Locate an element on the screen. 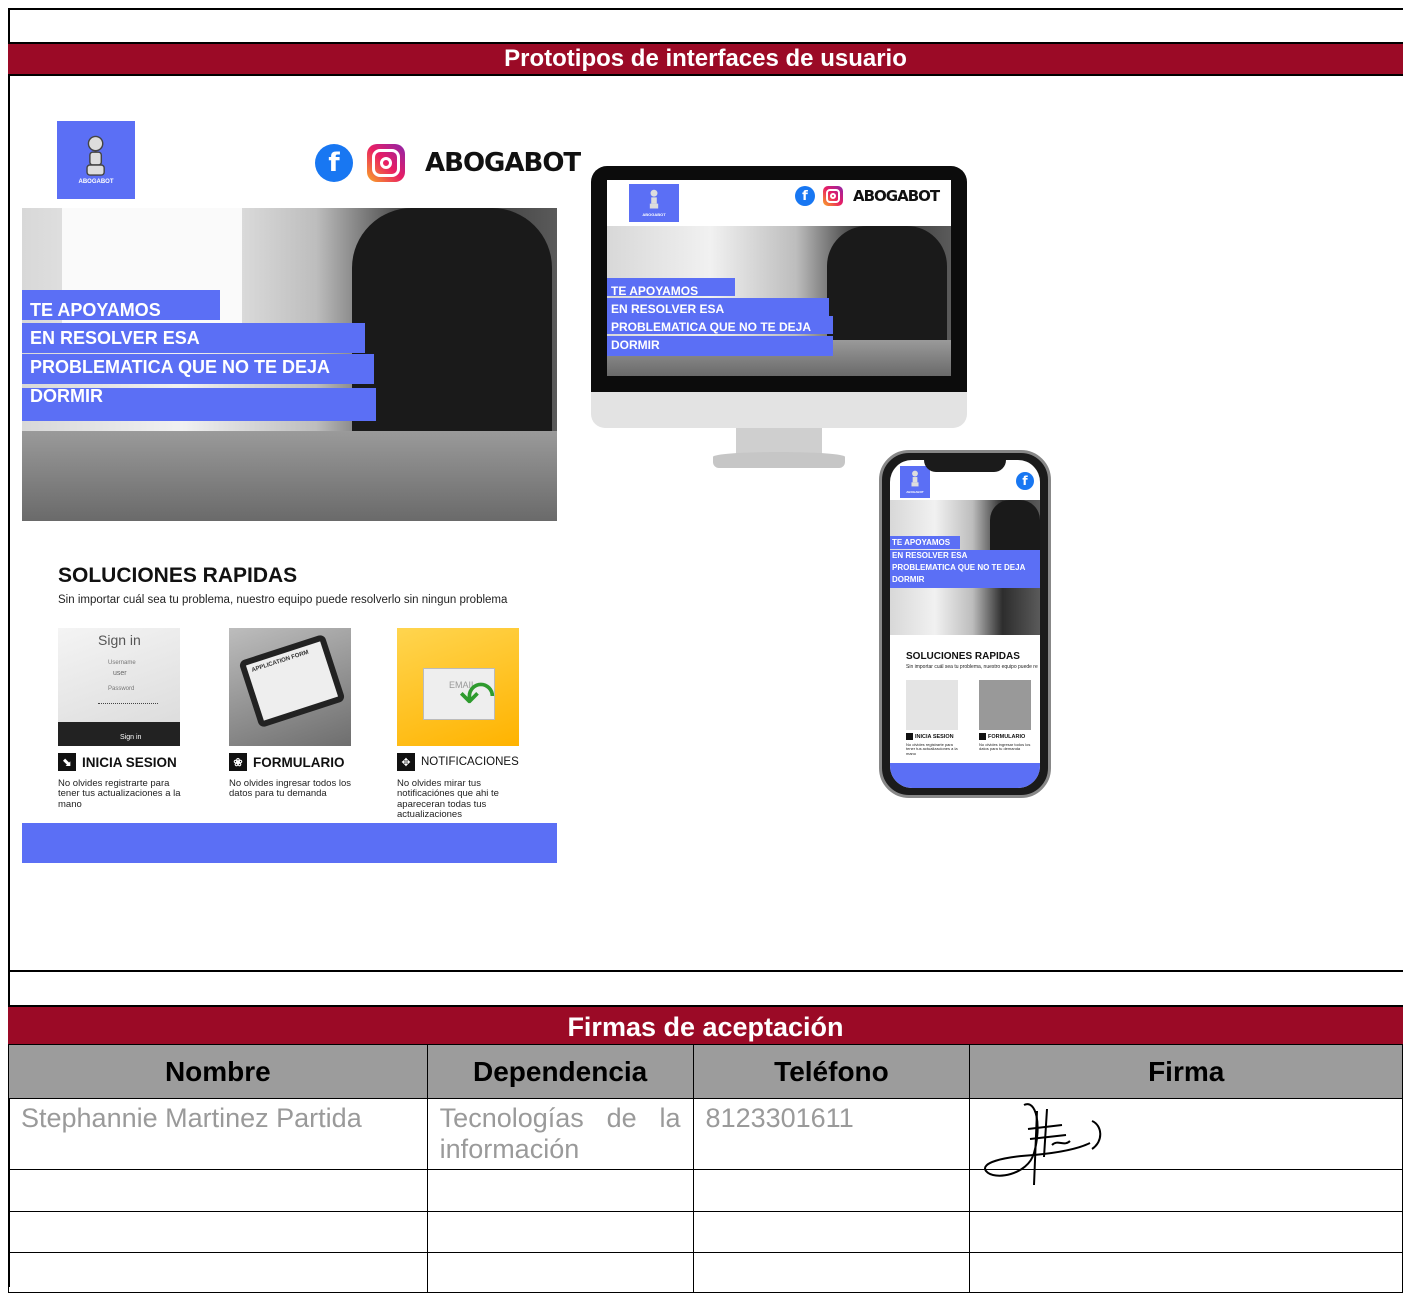  header-dependencia: Dependencia is located at coordinates (560, 1071).